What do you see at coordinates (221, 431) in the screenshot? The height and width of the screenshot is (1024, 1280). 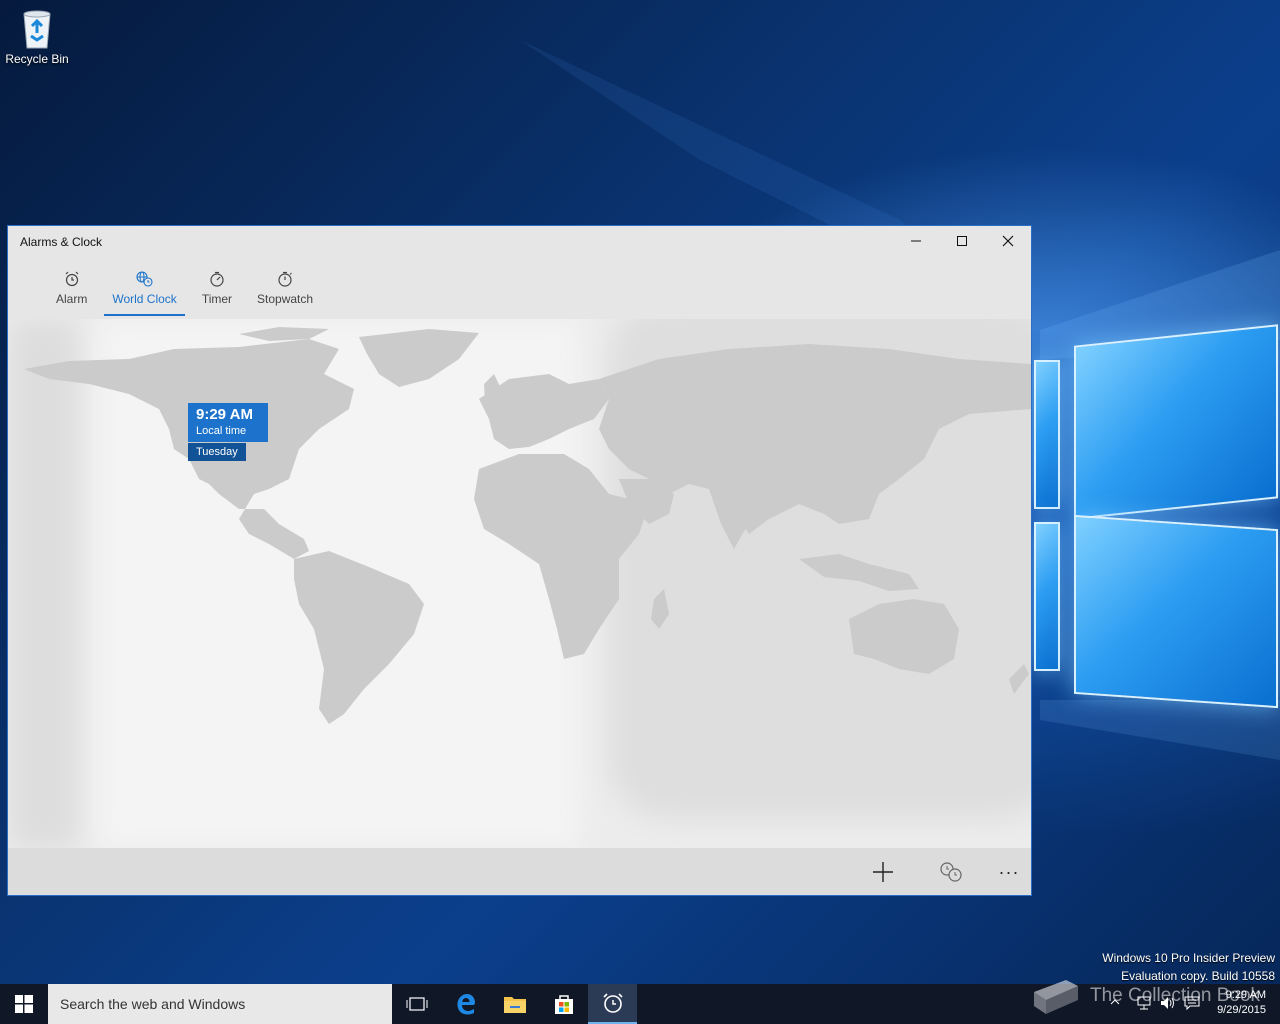 I see `local-time-label: Local time` at bounding box center [221, 431].